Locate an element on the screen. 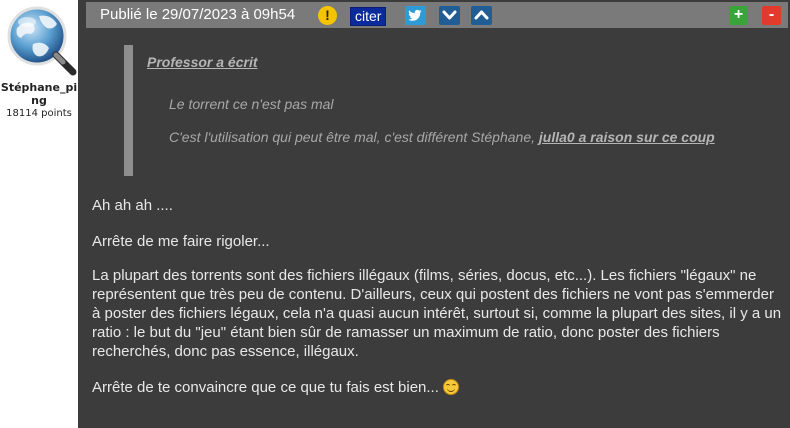 This screenshot has height=428, width=790. post-header: Publié le 29/07/2023 à 09h54 ! citer + - is located at coordinates (437, 15).